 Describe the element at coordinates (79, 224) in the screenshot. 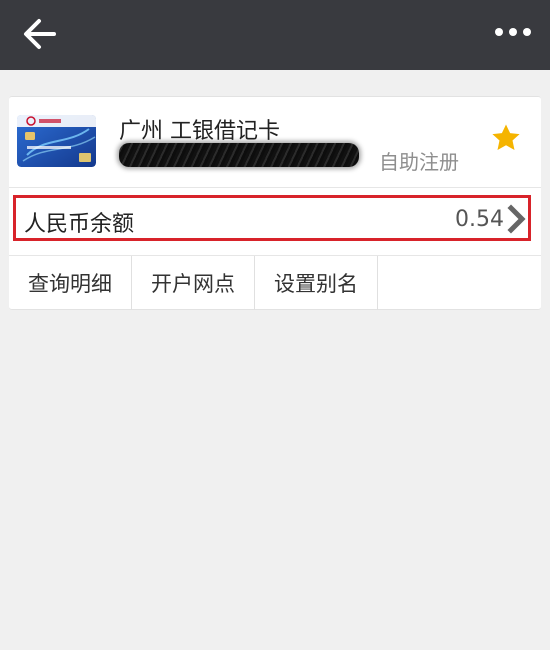

I see `balance-label: 人民币余额` at that location.